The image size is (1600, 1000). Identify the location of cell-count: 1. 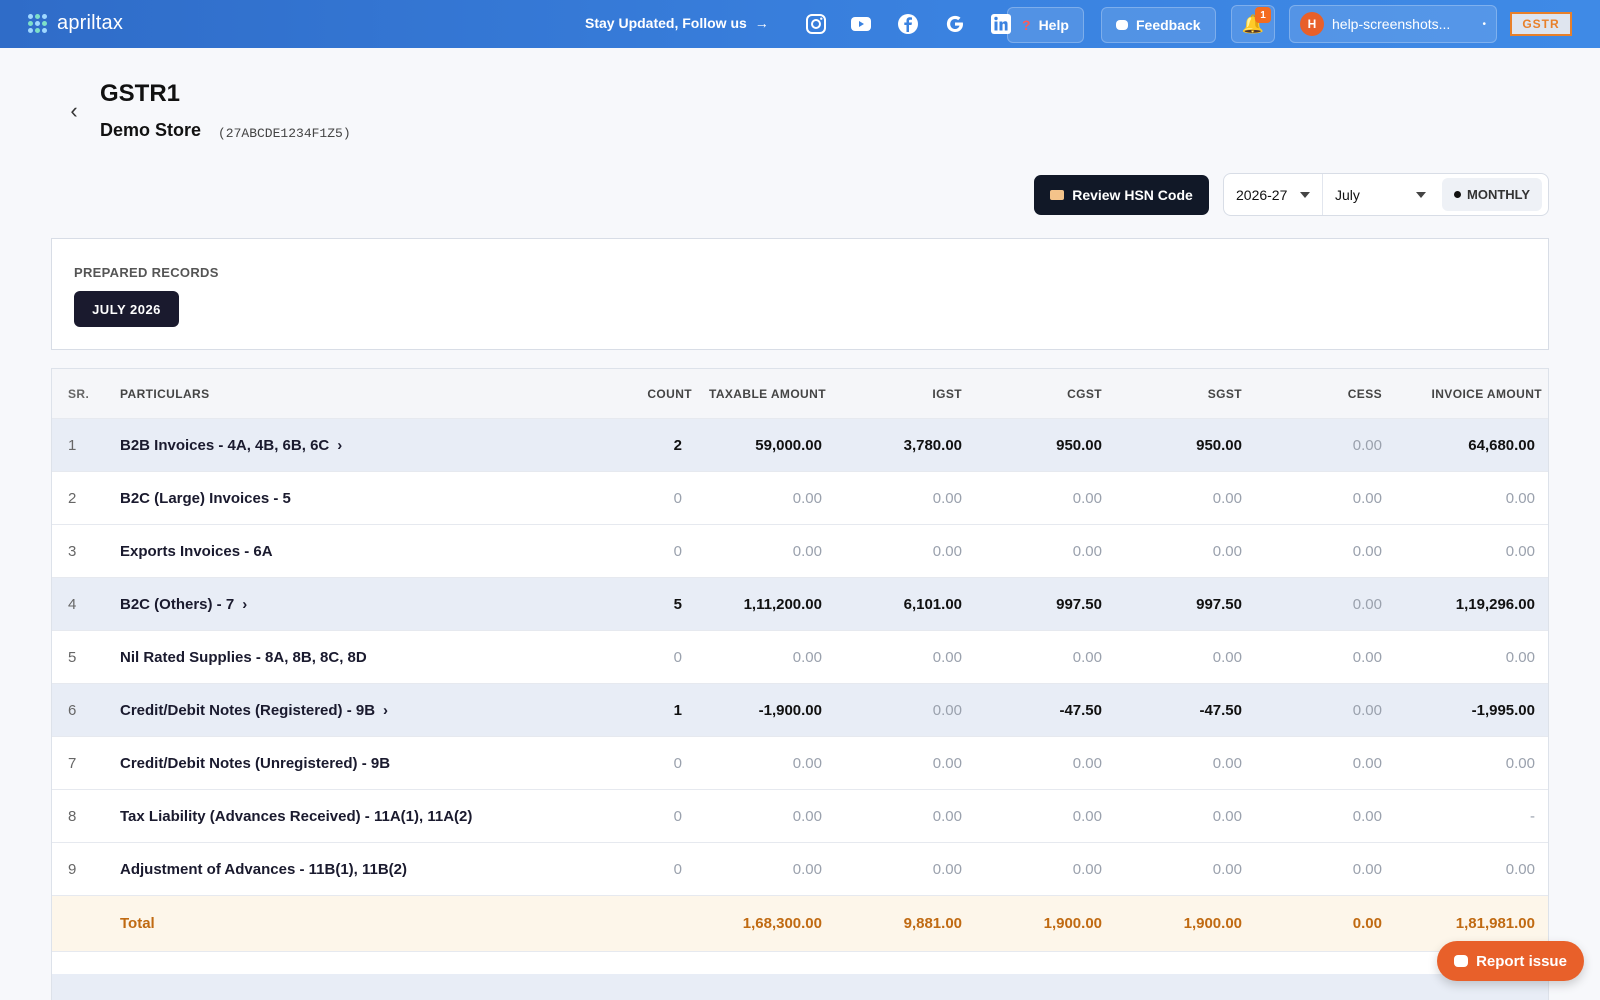
(677, 710).